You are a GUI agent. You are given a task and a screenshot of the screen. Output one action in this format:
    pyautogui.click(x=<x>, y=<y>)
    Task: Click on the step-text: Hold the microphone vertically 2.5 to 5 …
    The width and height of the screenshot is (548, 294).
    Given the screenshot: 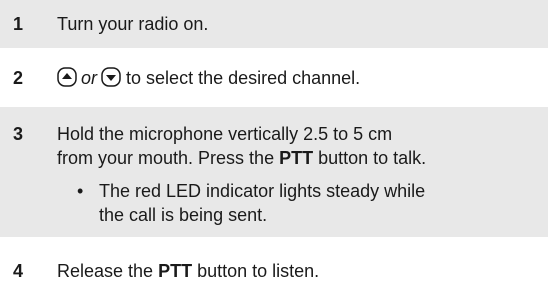 What is the action you would take?
    pyautogui.click(x=241, y=146)
    